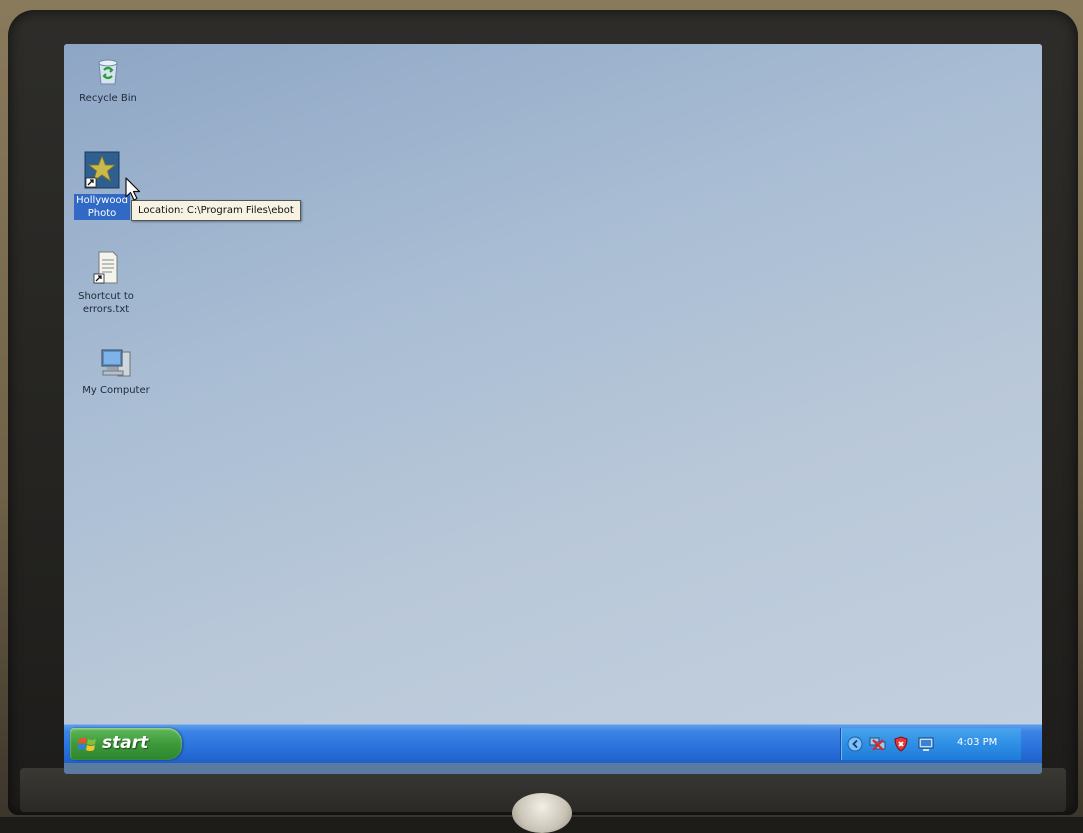 This screenshot has height=833, width=1083. Describe the element at coordinates (108, 72) in the screenshot. I see `recycle-bin-icon` at that location.